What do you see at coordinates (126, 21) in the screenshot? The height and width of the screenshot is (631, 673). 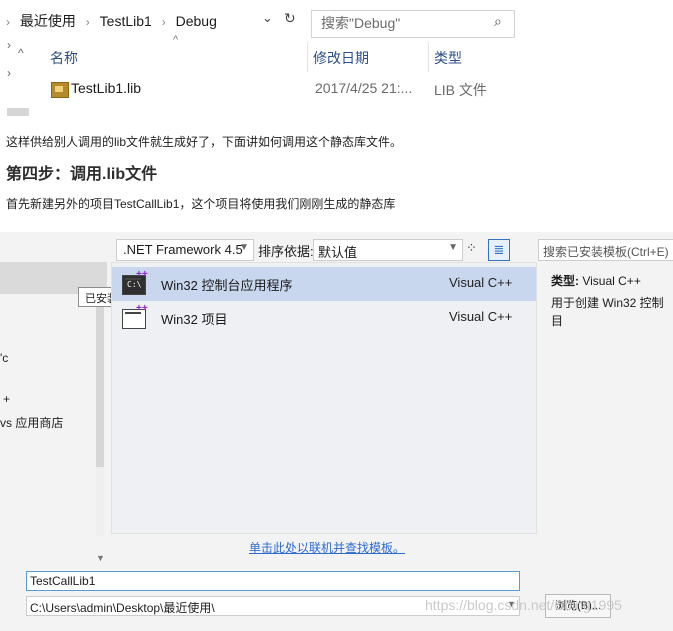 I see `breadcrumb-item-project: TestLib1` at bounding box center [126, 21].